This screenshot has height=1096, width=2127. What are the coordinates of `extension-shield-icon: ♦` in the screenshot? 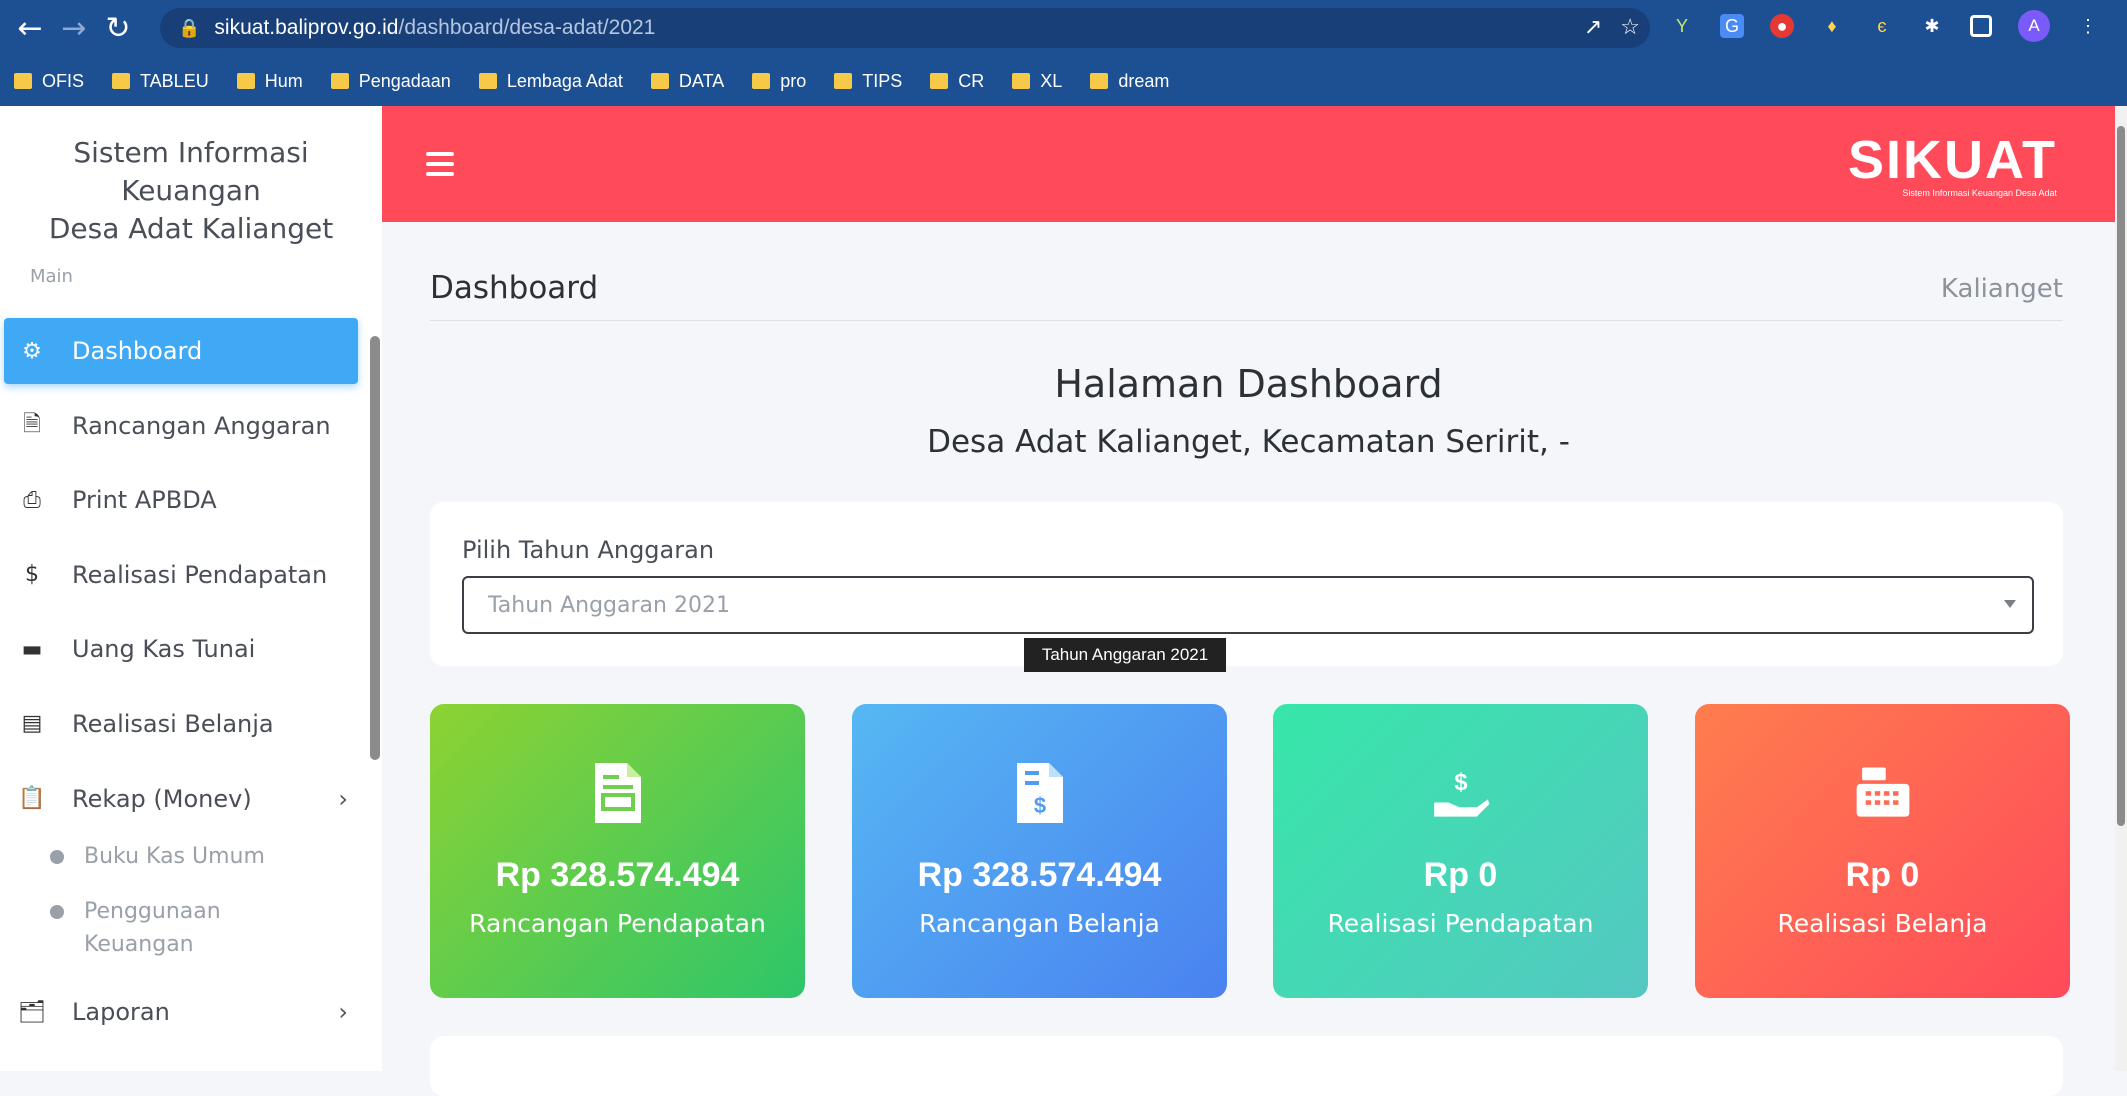 It's located at (1832, 26).